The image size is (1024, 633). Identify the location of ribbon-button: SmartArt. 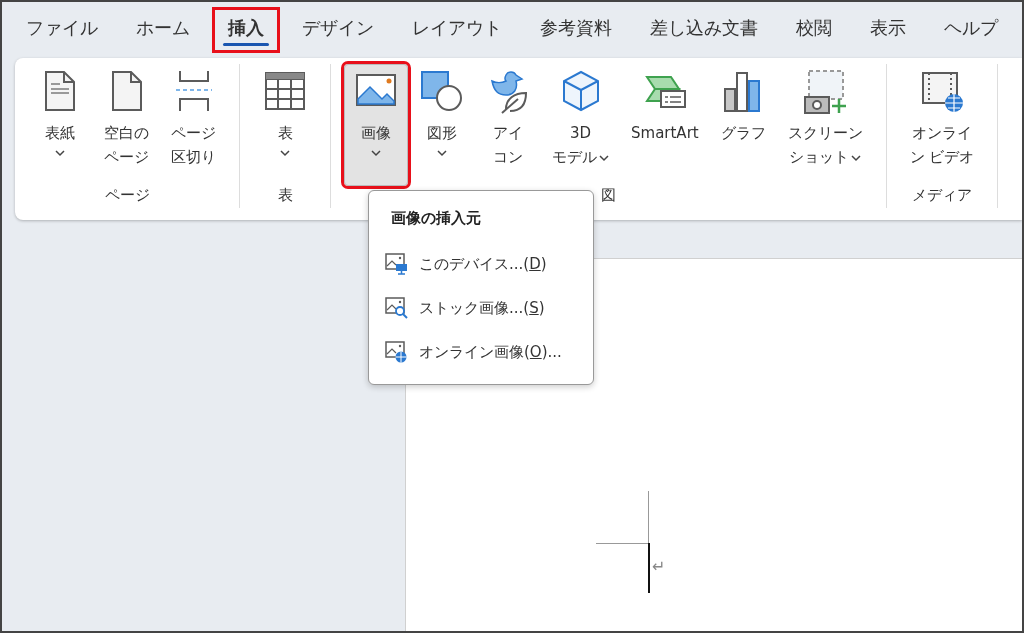
(665, 125).